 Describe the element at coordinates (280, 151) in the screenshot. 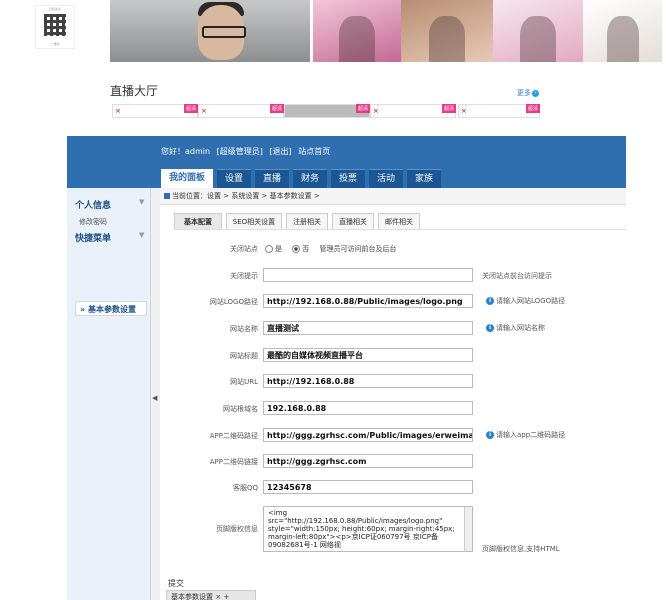

I see `logout-link: [退出]` at that location.